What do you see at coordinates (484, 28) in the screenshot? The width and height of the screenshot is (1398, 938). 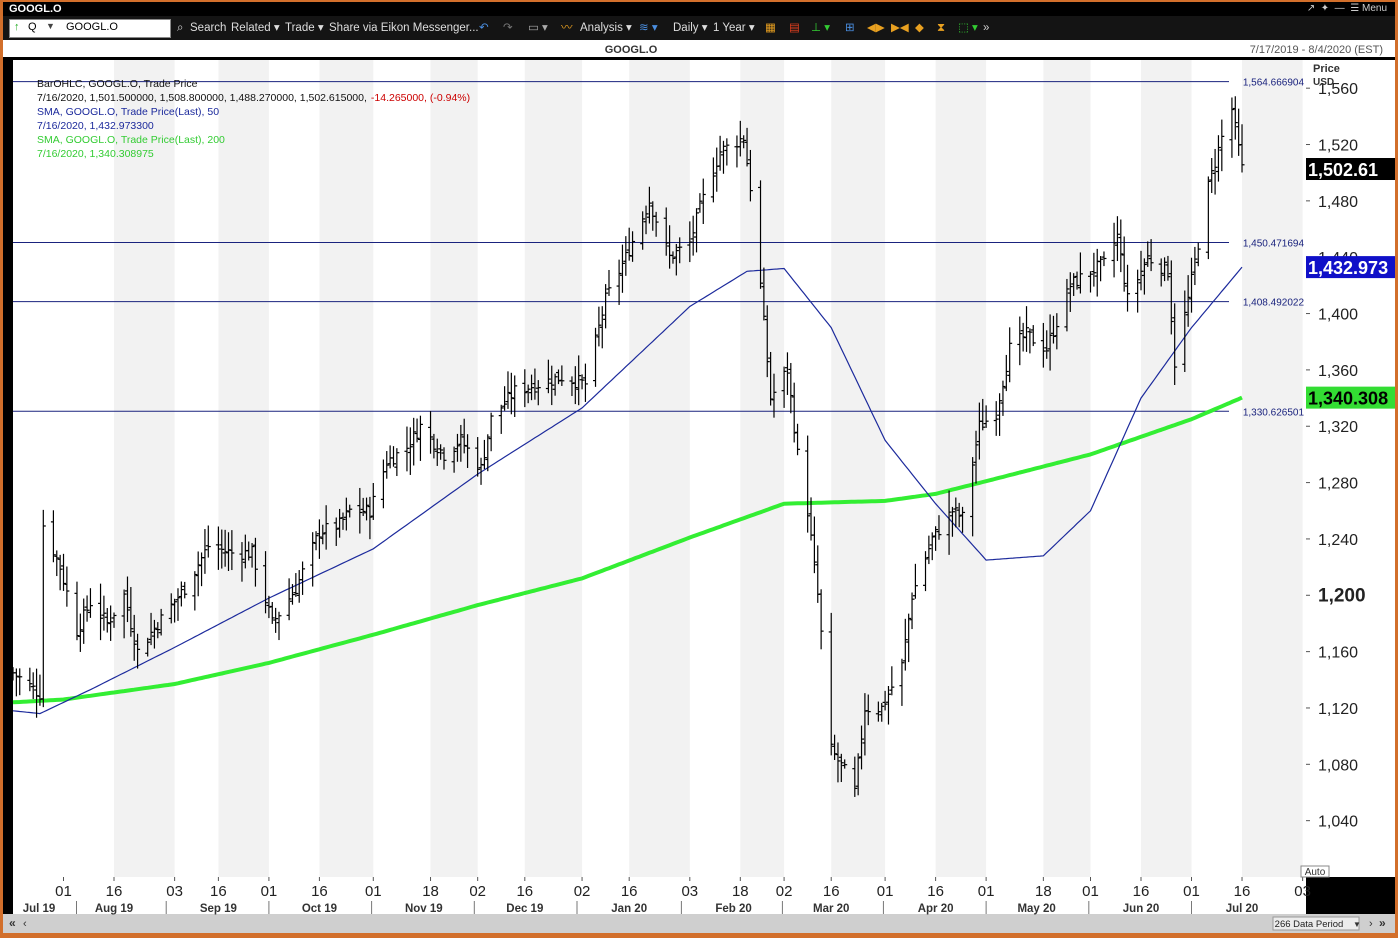 I see `undo-icon: ↶` at bounding box center [484, 28].